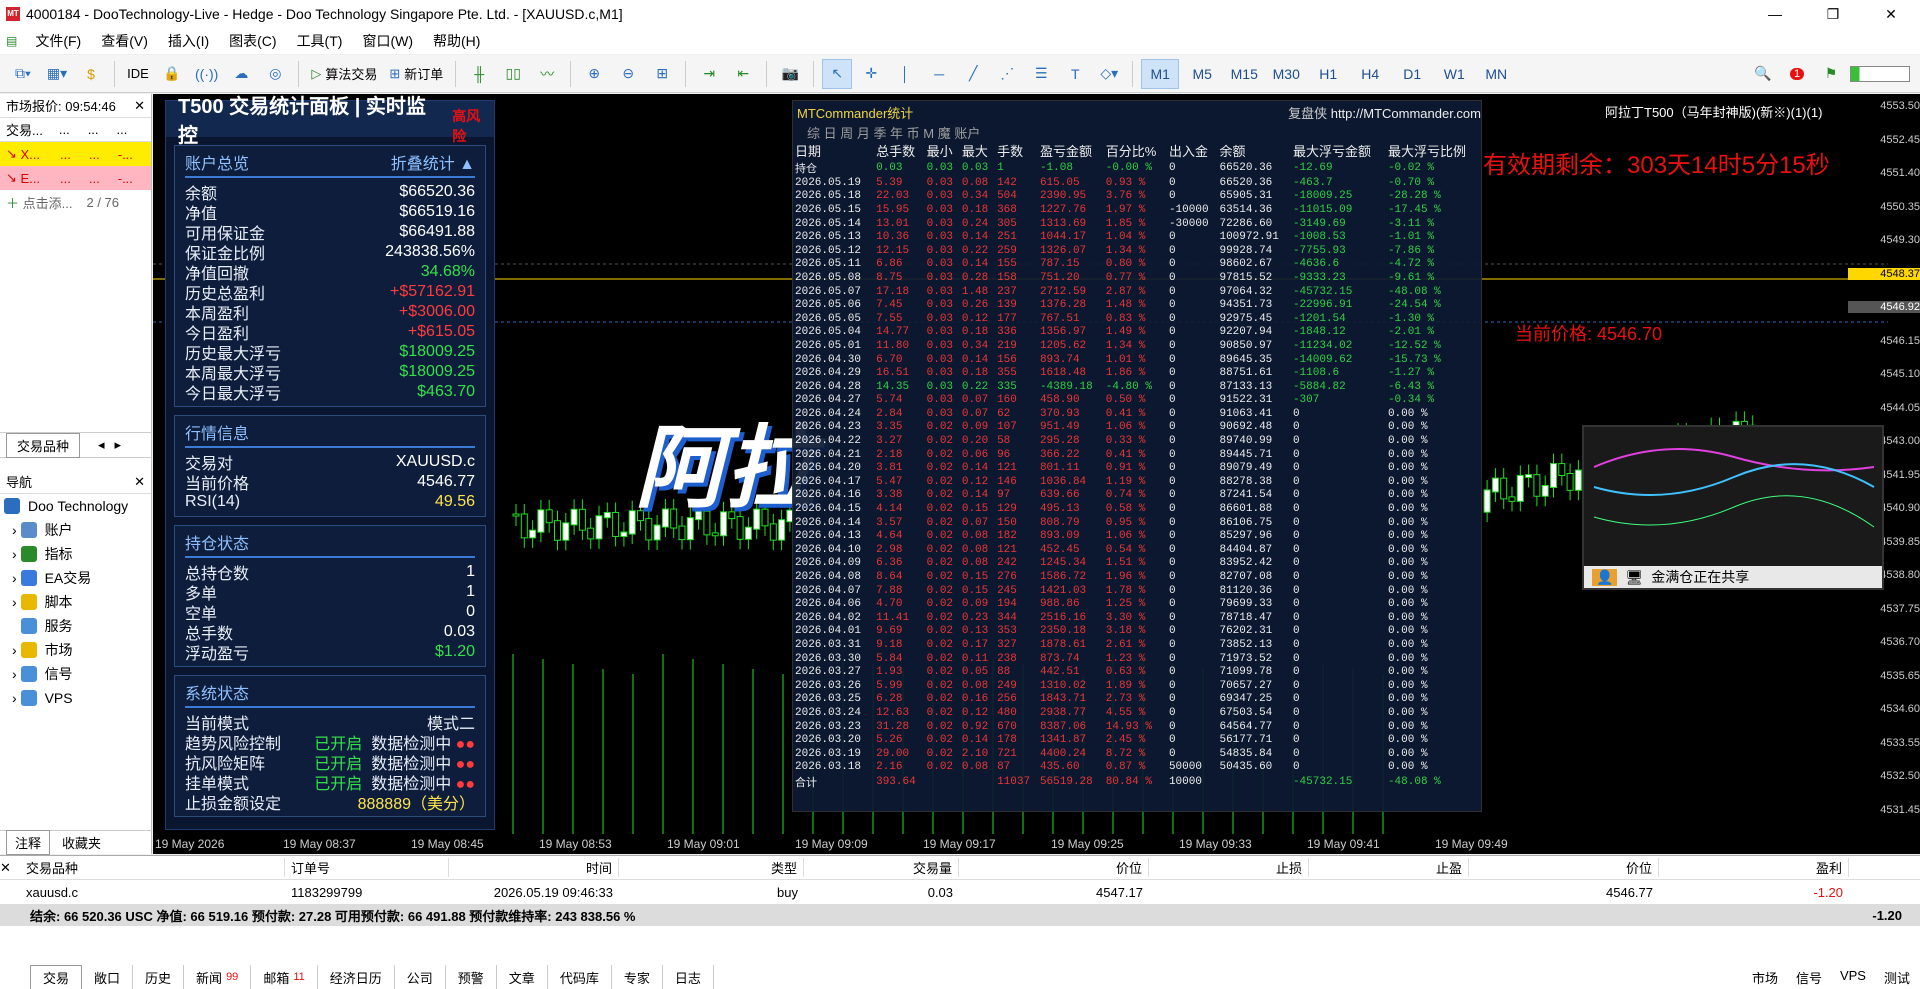  What do you see at coordinates (881, 867) in the screenshot?
I see `column-header: 交易量` at bounding box center [881, 867].